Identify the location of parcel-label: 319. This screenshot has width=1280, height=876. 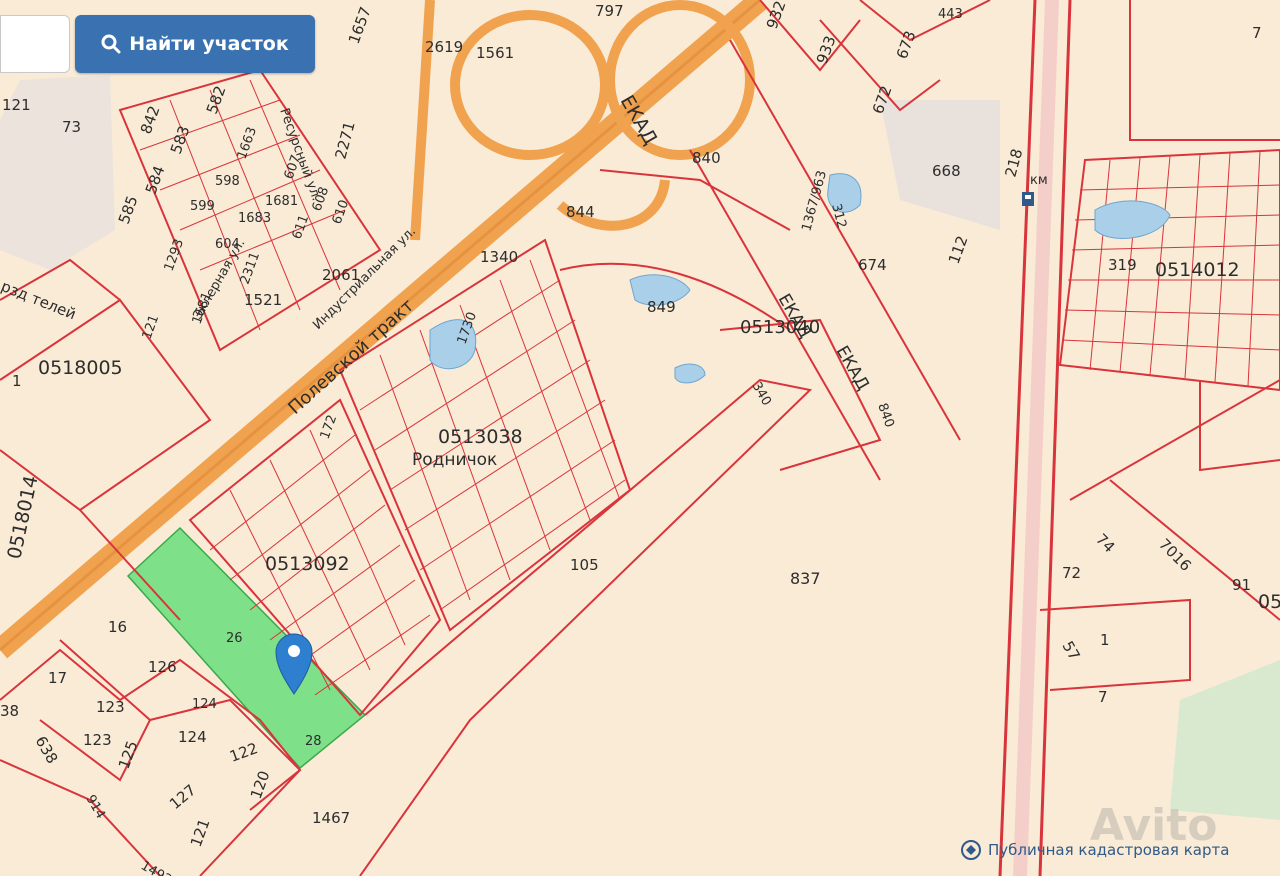
(1122, 265).